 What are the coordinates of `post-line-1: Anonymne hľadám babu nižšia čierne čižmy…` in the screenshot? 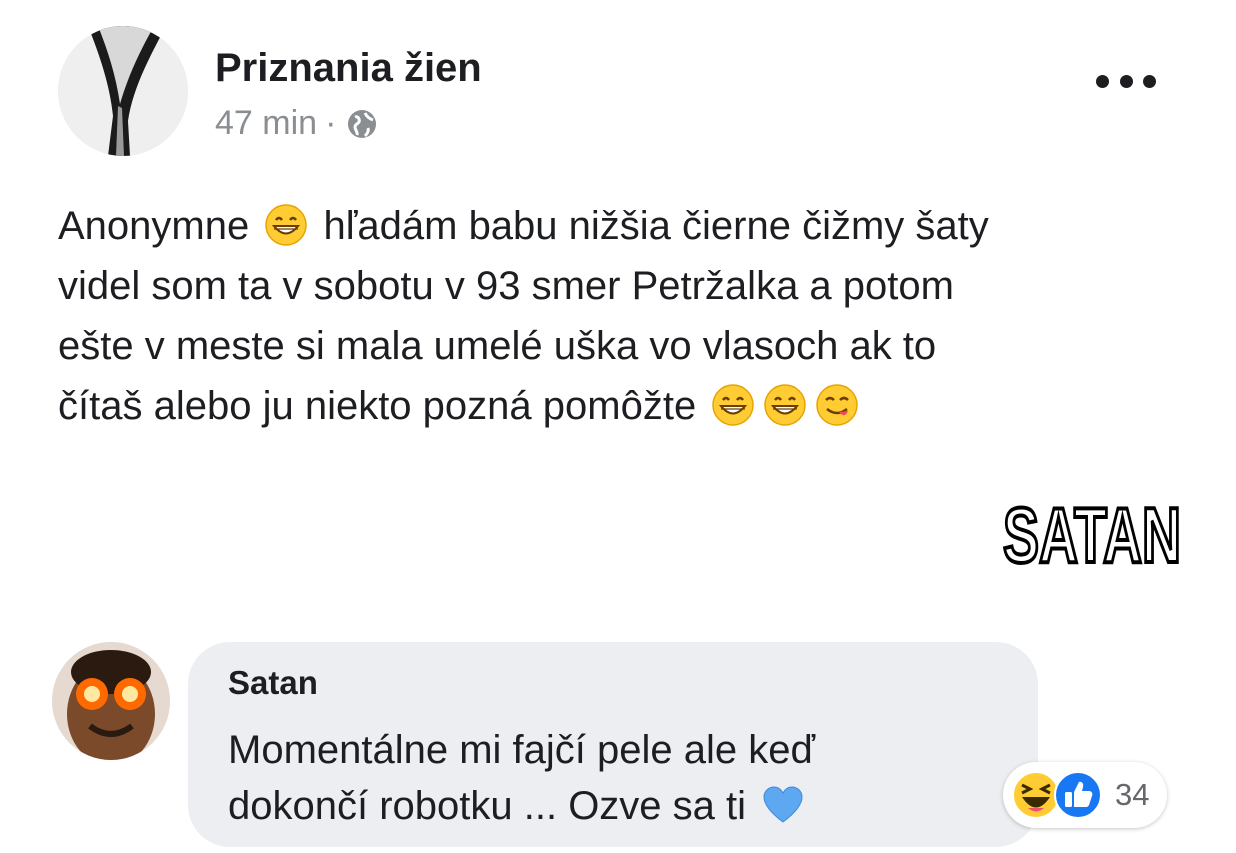 It's located at (613, 226).